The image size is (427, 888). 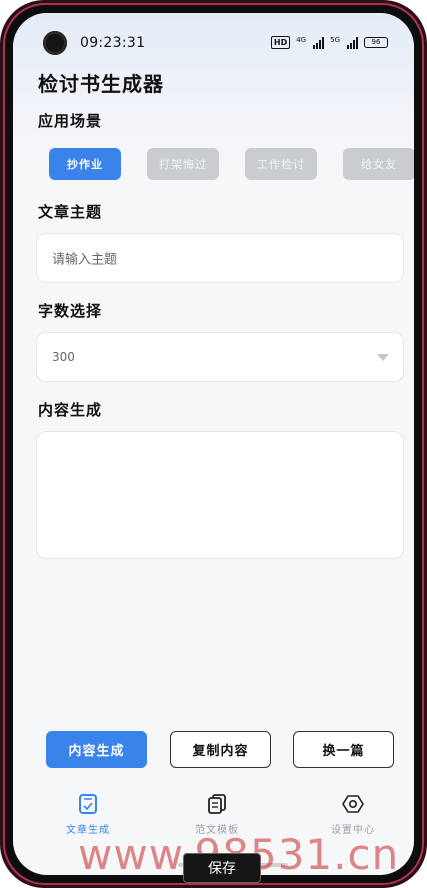 What do you see at coordinates (220, 357) in the screenshot?
I see `wordcount-select: 300` at bounding box center [220, 357].